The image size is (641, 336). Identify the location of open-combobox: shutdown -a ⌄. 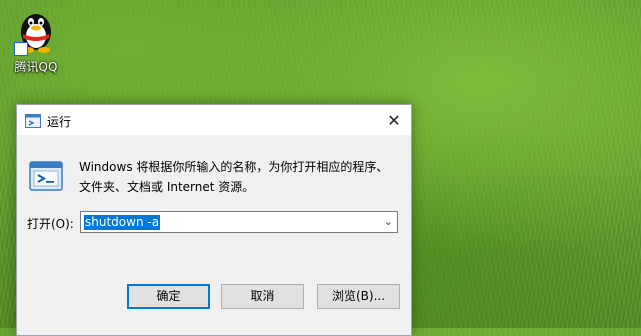
(239, 222).